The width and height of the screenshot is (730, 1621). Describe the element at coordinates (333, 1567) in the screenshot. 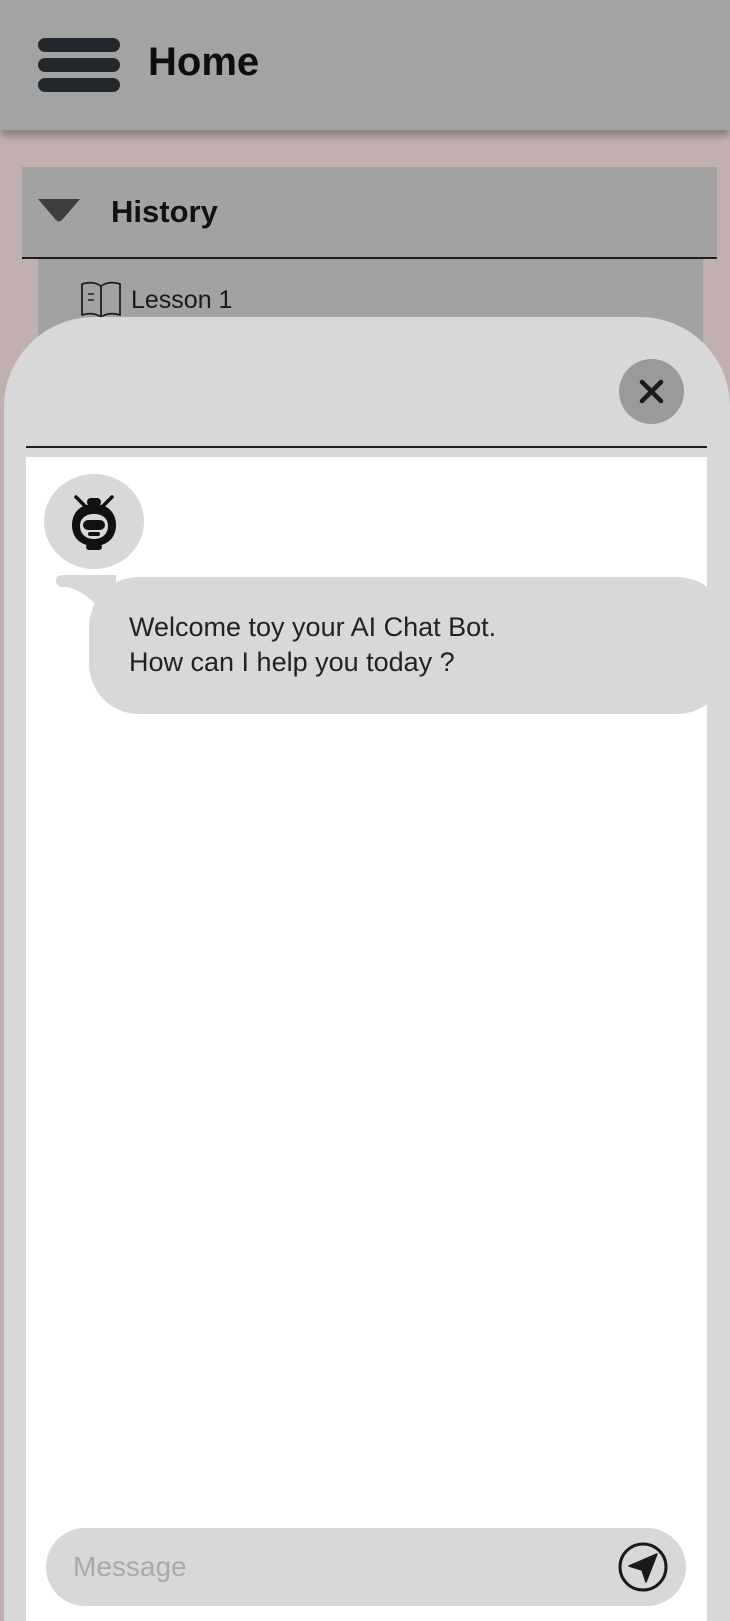

I see `message-input` at that location.